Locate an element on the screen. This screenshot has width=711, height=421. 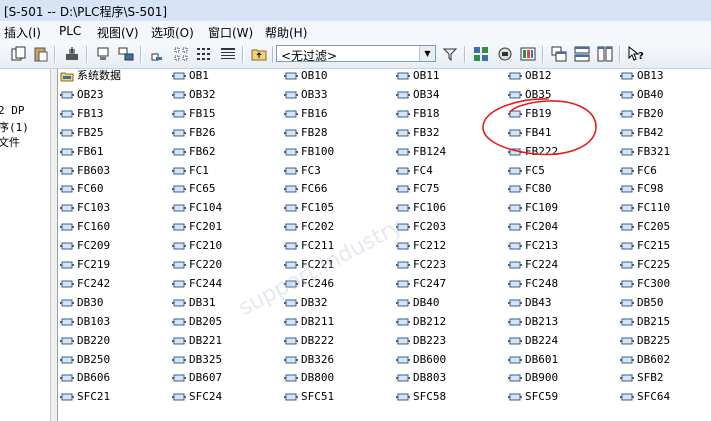
block-item: DB225 is located at coordinates (645, 341).